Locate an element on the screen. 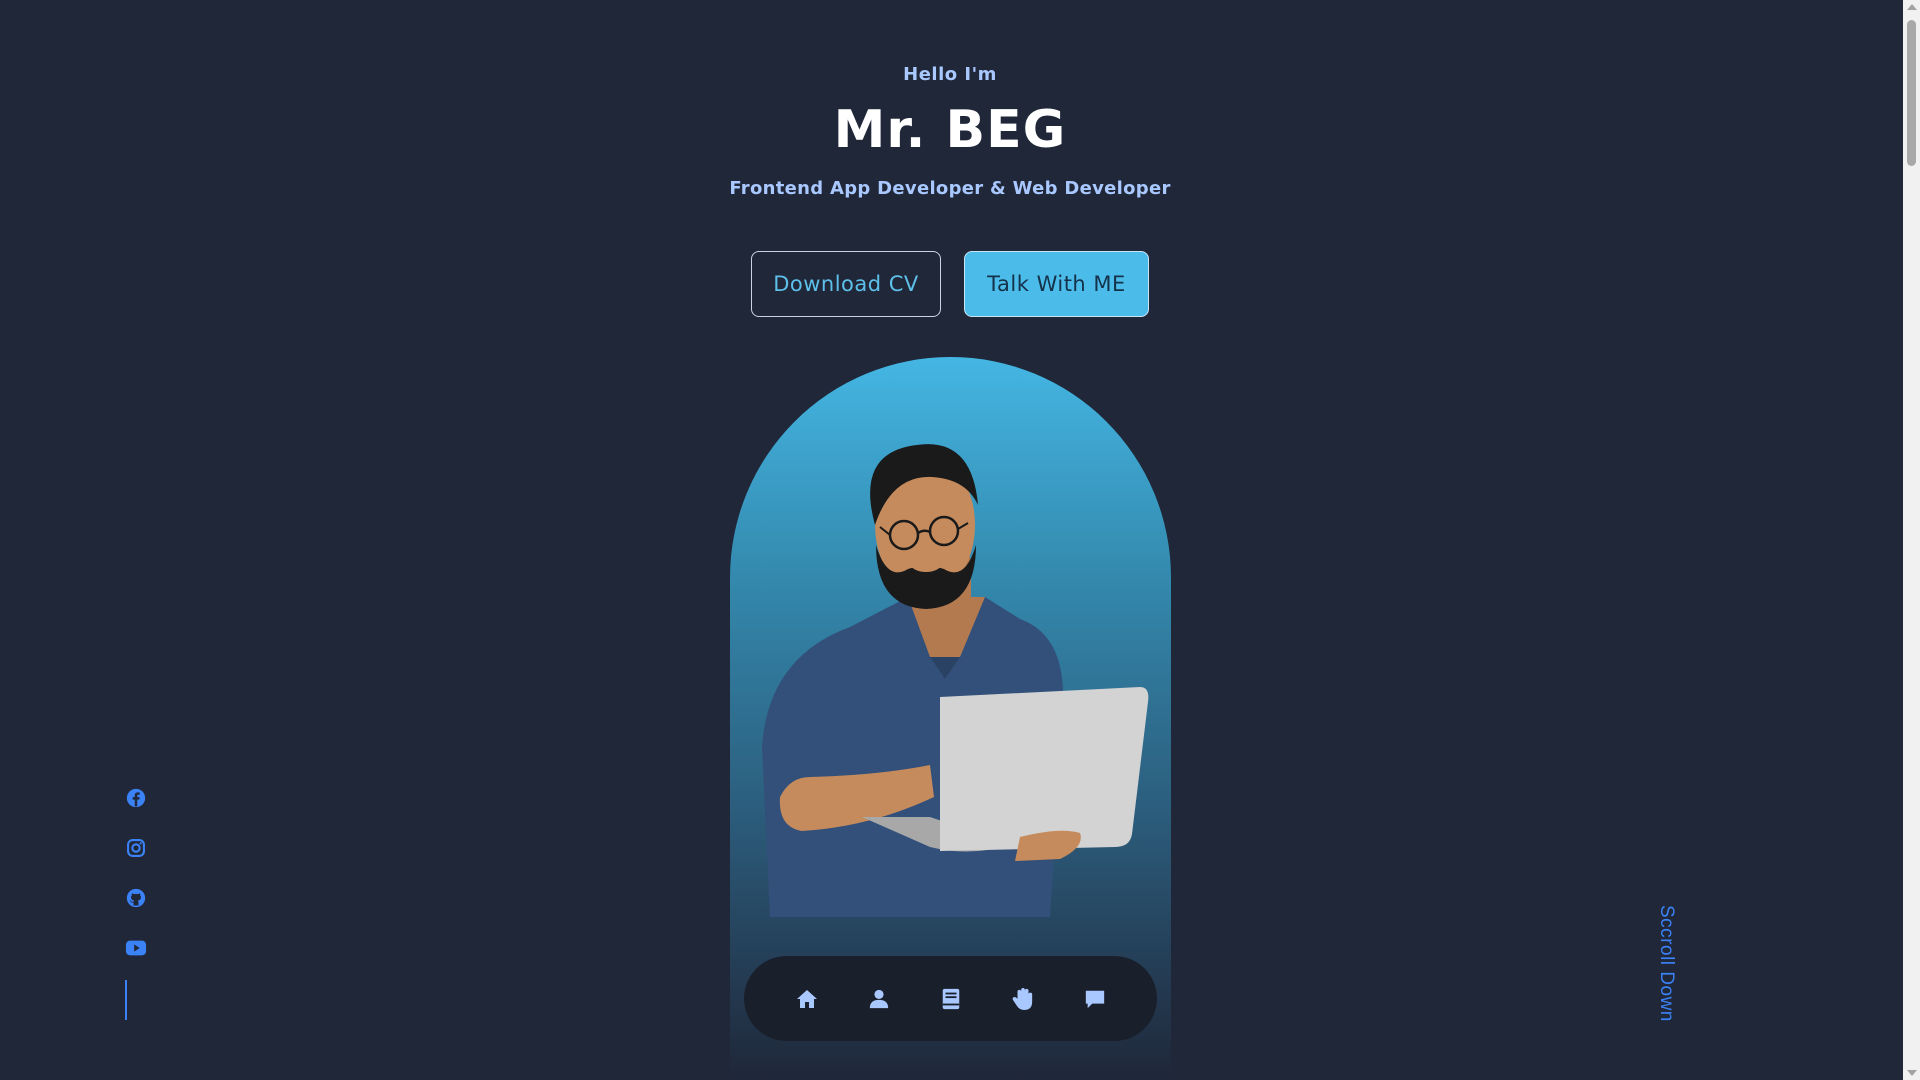 This screenshot has width=1920, height=1080. social-links is located at coordinates (136, 884).